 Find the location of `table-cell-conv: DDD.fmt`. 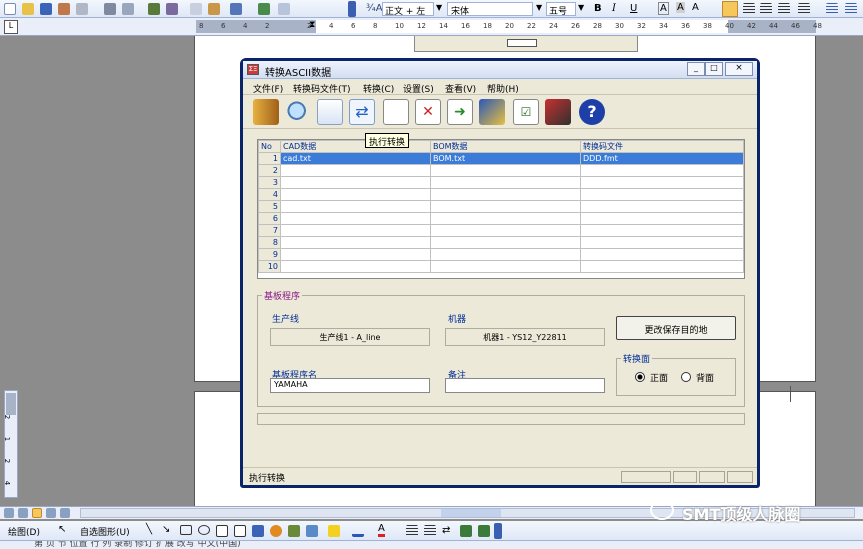

table-cell-conv: DDD.fmt is located at coordinates (662, 158).